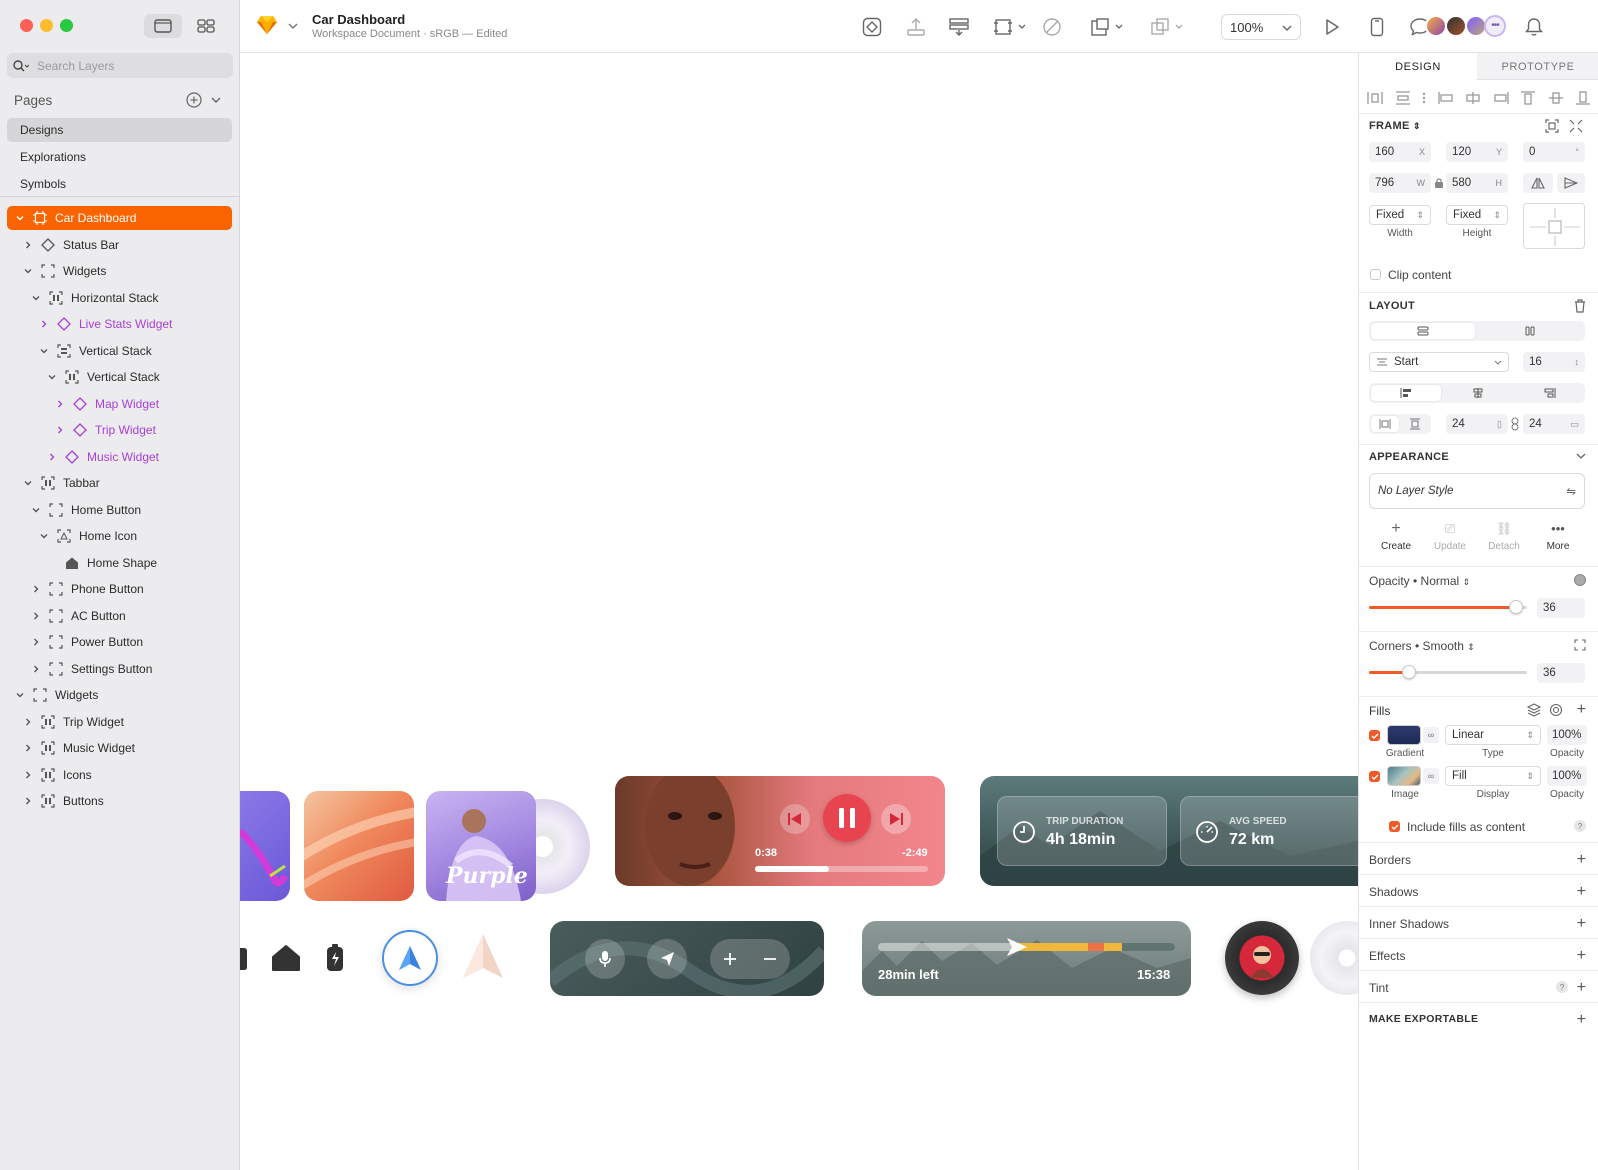  Describe the element at coordinates (1501, 98) in the screenshot. I see `align-right-icon` at that location.